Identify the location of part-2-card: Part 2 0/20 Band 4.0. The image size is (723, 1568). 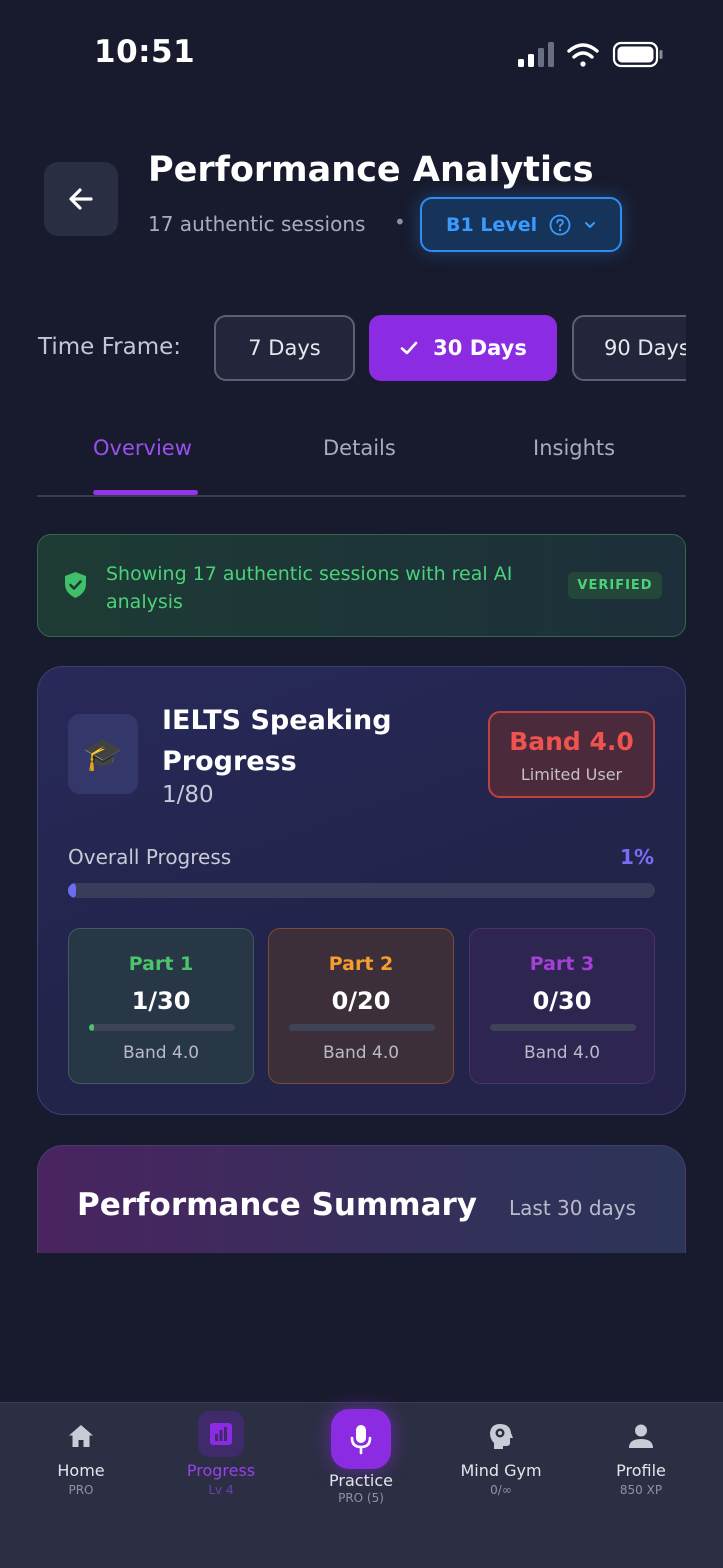
(361, 1006).